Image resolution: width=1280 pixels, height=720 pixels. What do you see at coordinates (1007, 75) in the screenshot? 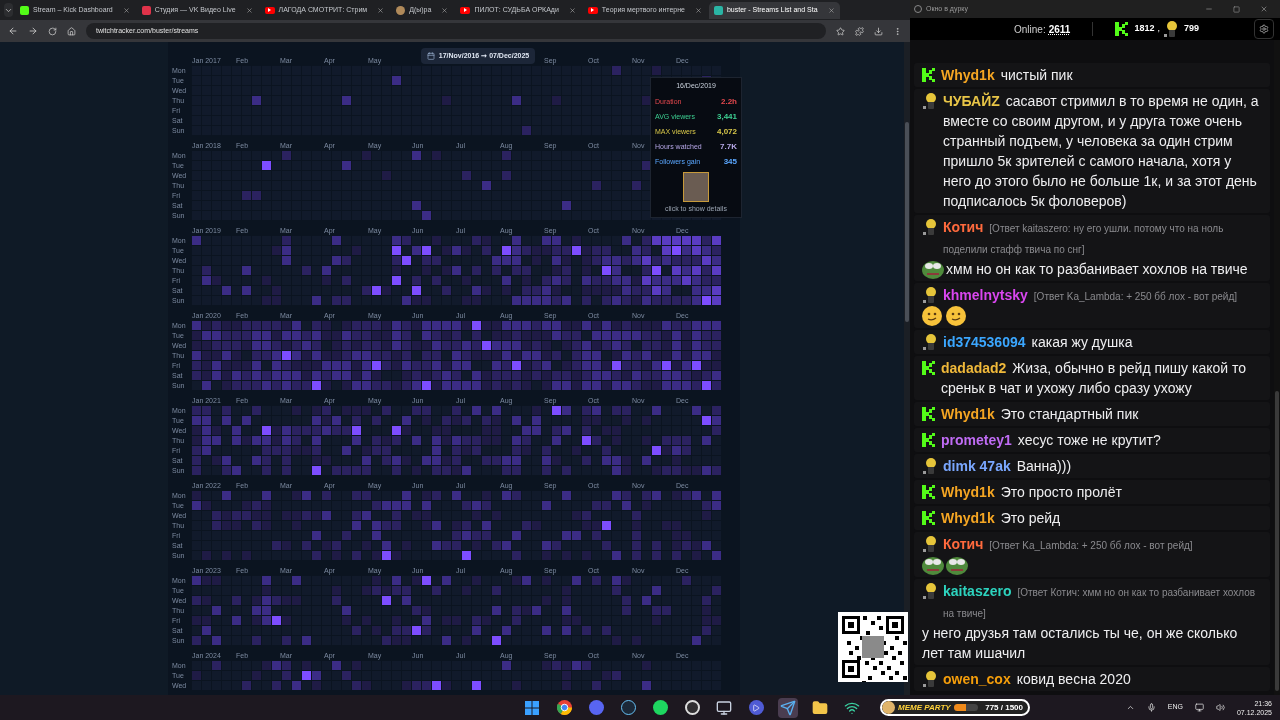
I see `message-text: Whyd1k чистый пик` at bounding box center [1007, 75].